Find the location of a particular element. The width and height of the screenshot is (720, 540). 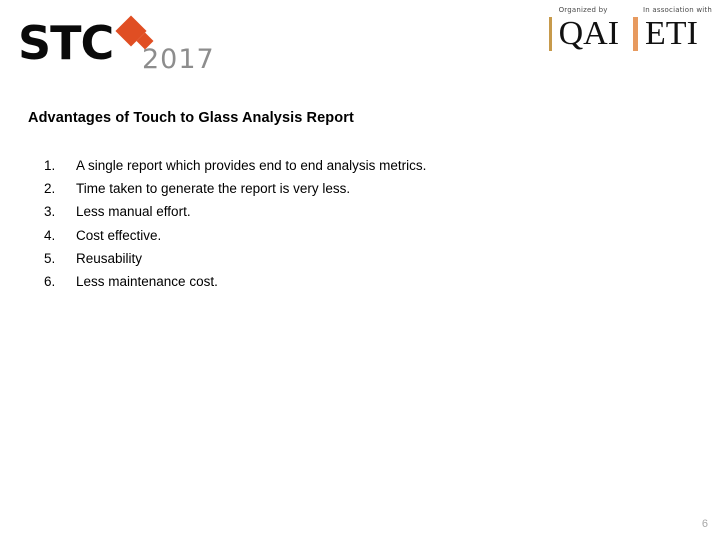

partner-qai-caption: Organized by is located at coordinates (583, 10).